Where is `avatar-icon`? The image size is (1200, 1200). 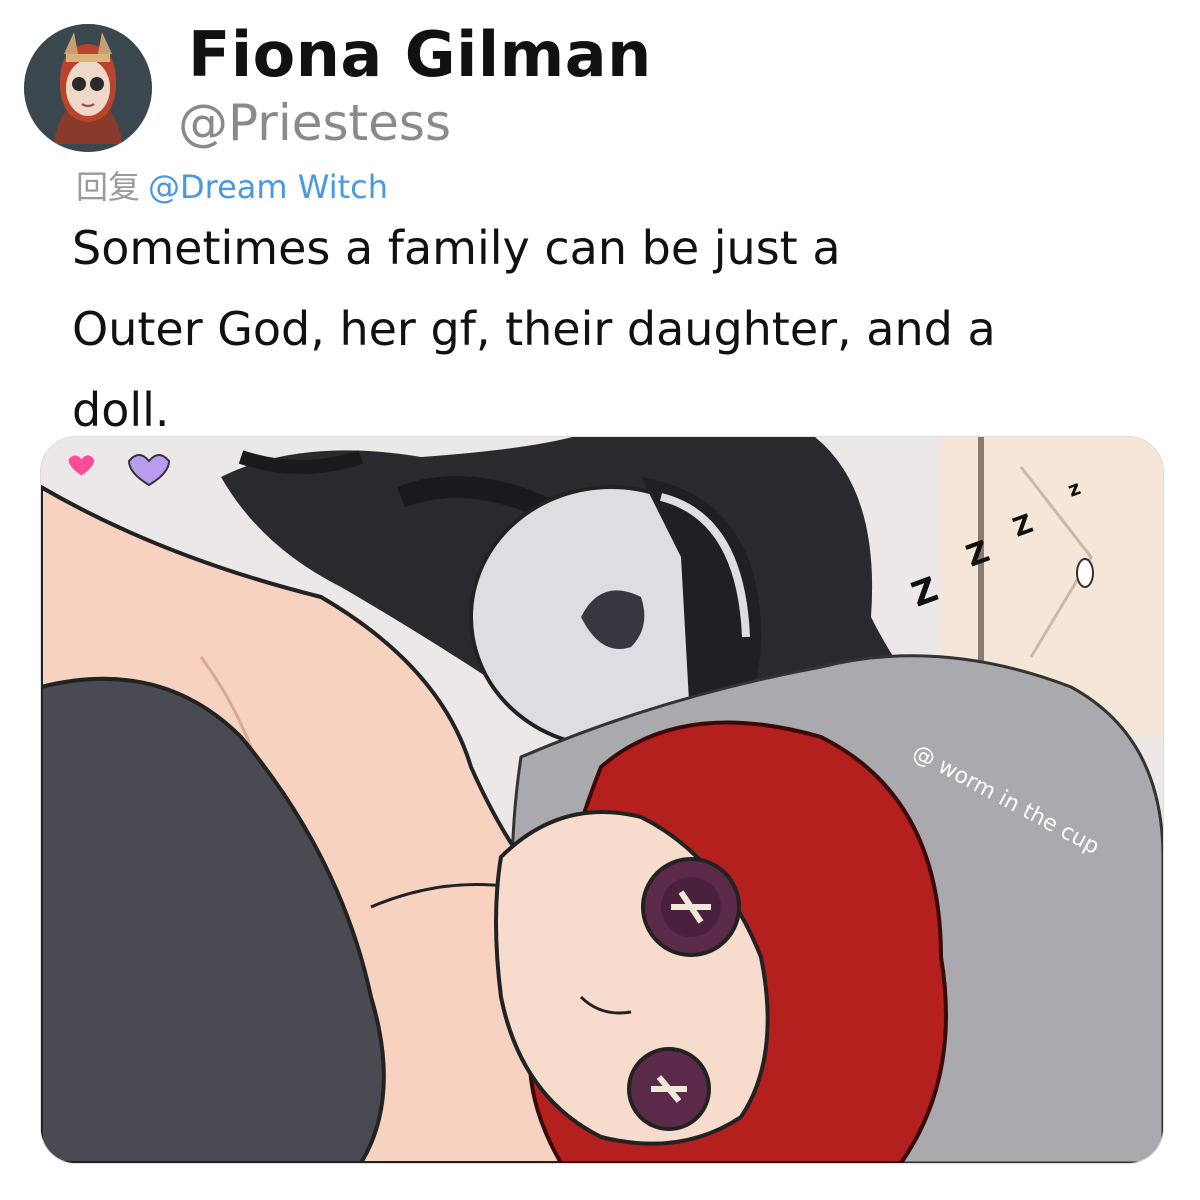
avatar-icon is located at coordinates (88, 88).